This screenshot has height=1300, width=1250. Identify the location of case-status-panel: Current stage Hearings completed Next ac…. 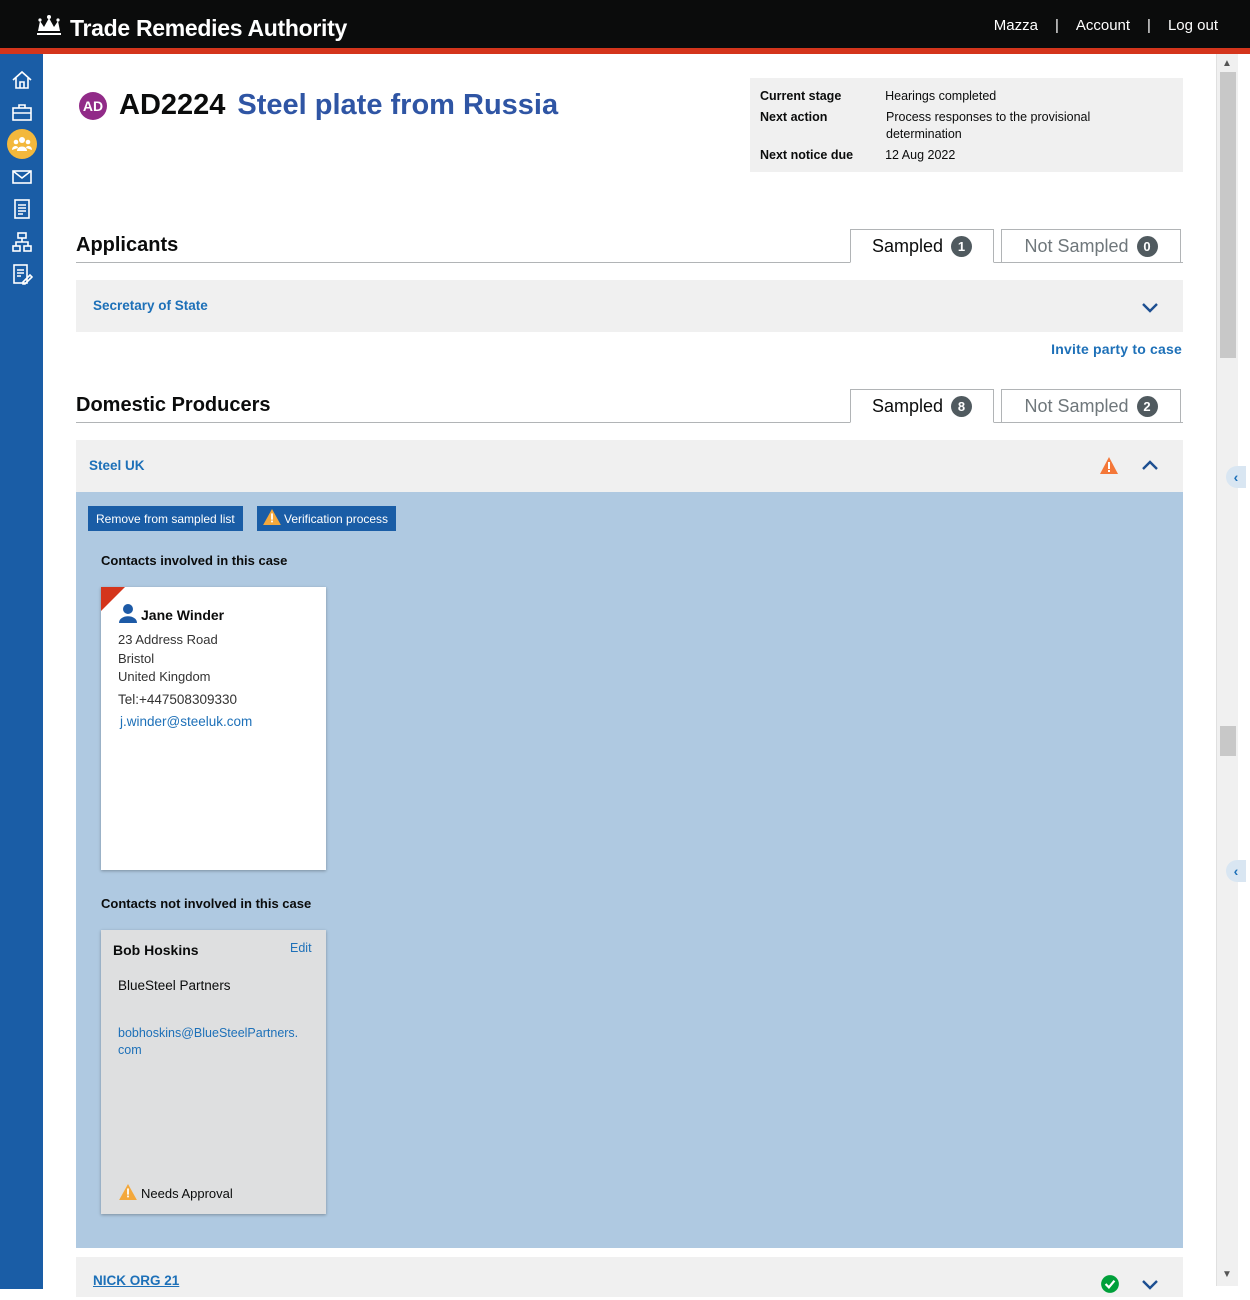
(966, 125).